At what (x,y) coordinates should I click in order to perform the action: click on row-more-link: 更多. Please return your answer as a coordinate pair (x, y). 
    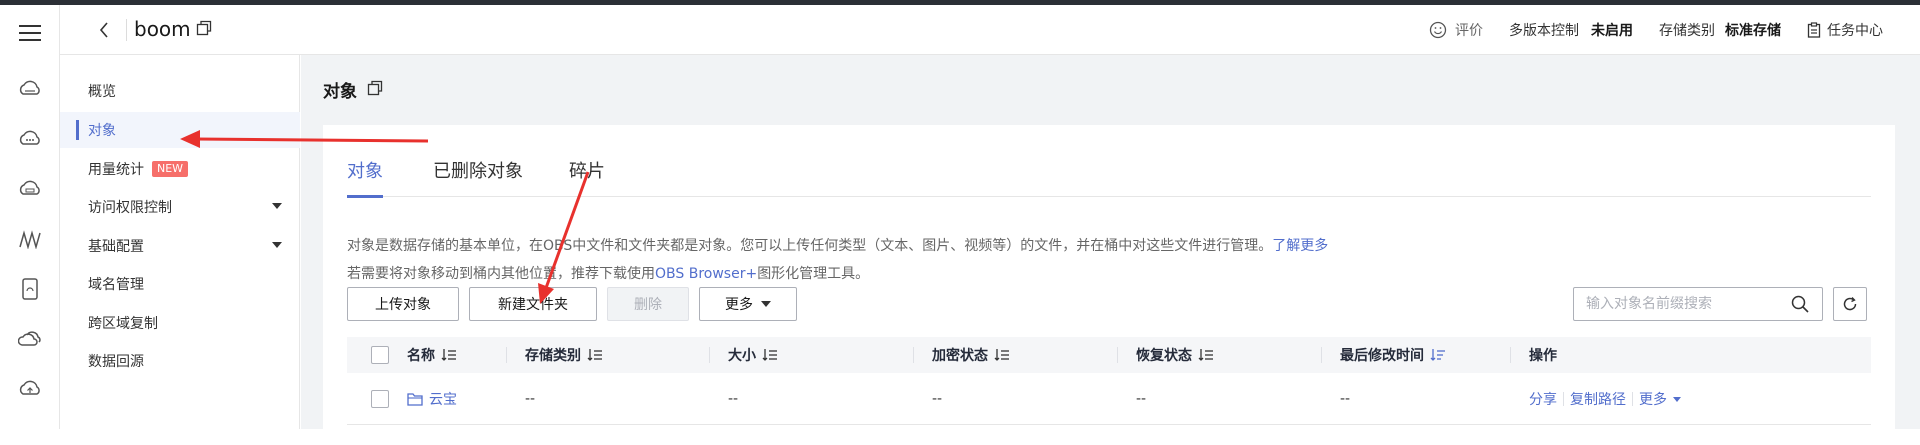
    Looking at the image, I should click on (1653, 399).